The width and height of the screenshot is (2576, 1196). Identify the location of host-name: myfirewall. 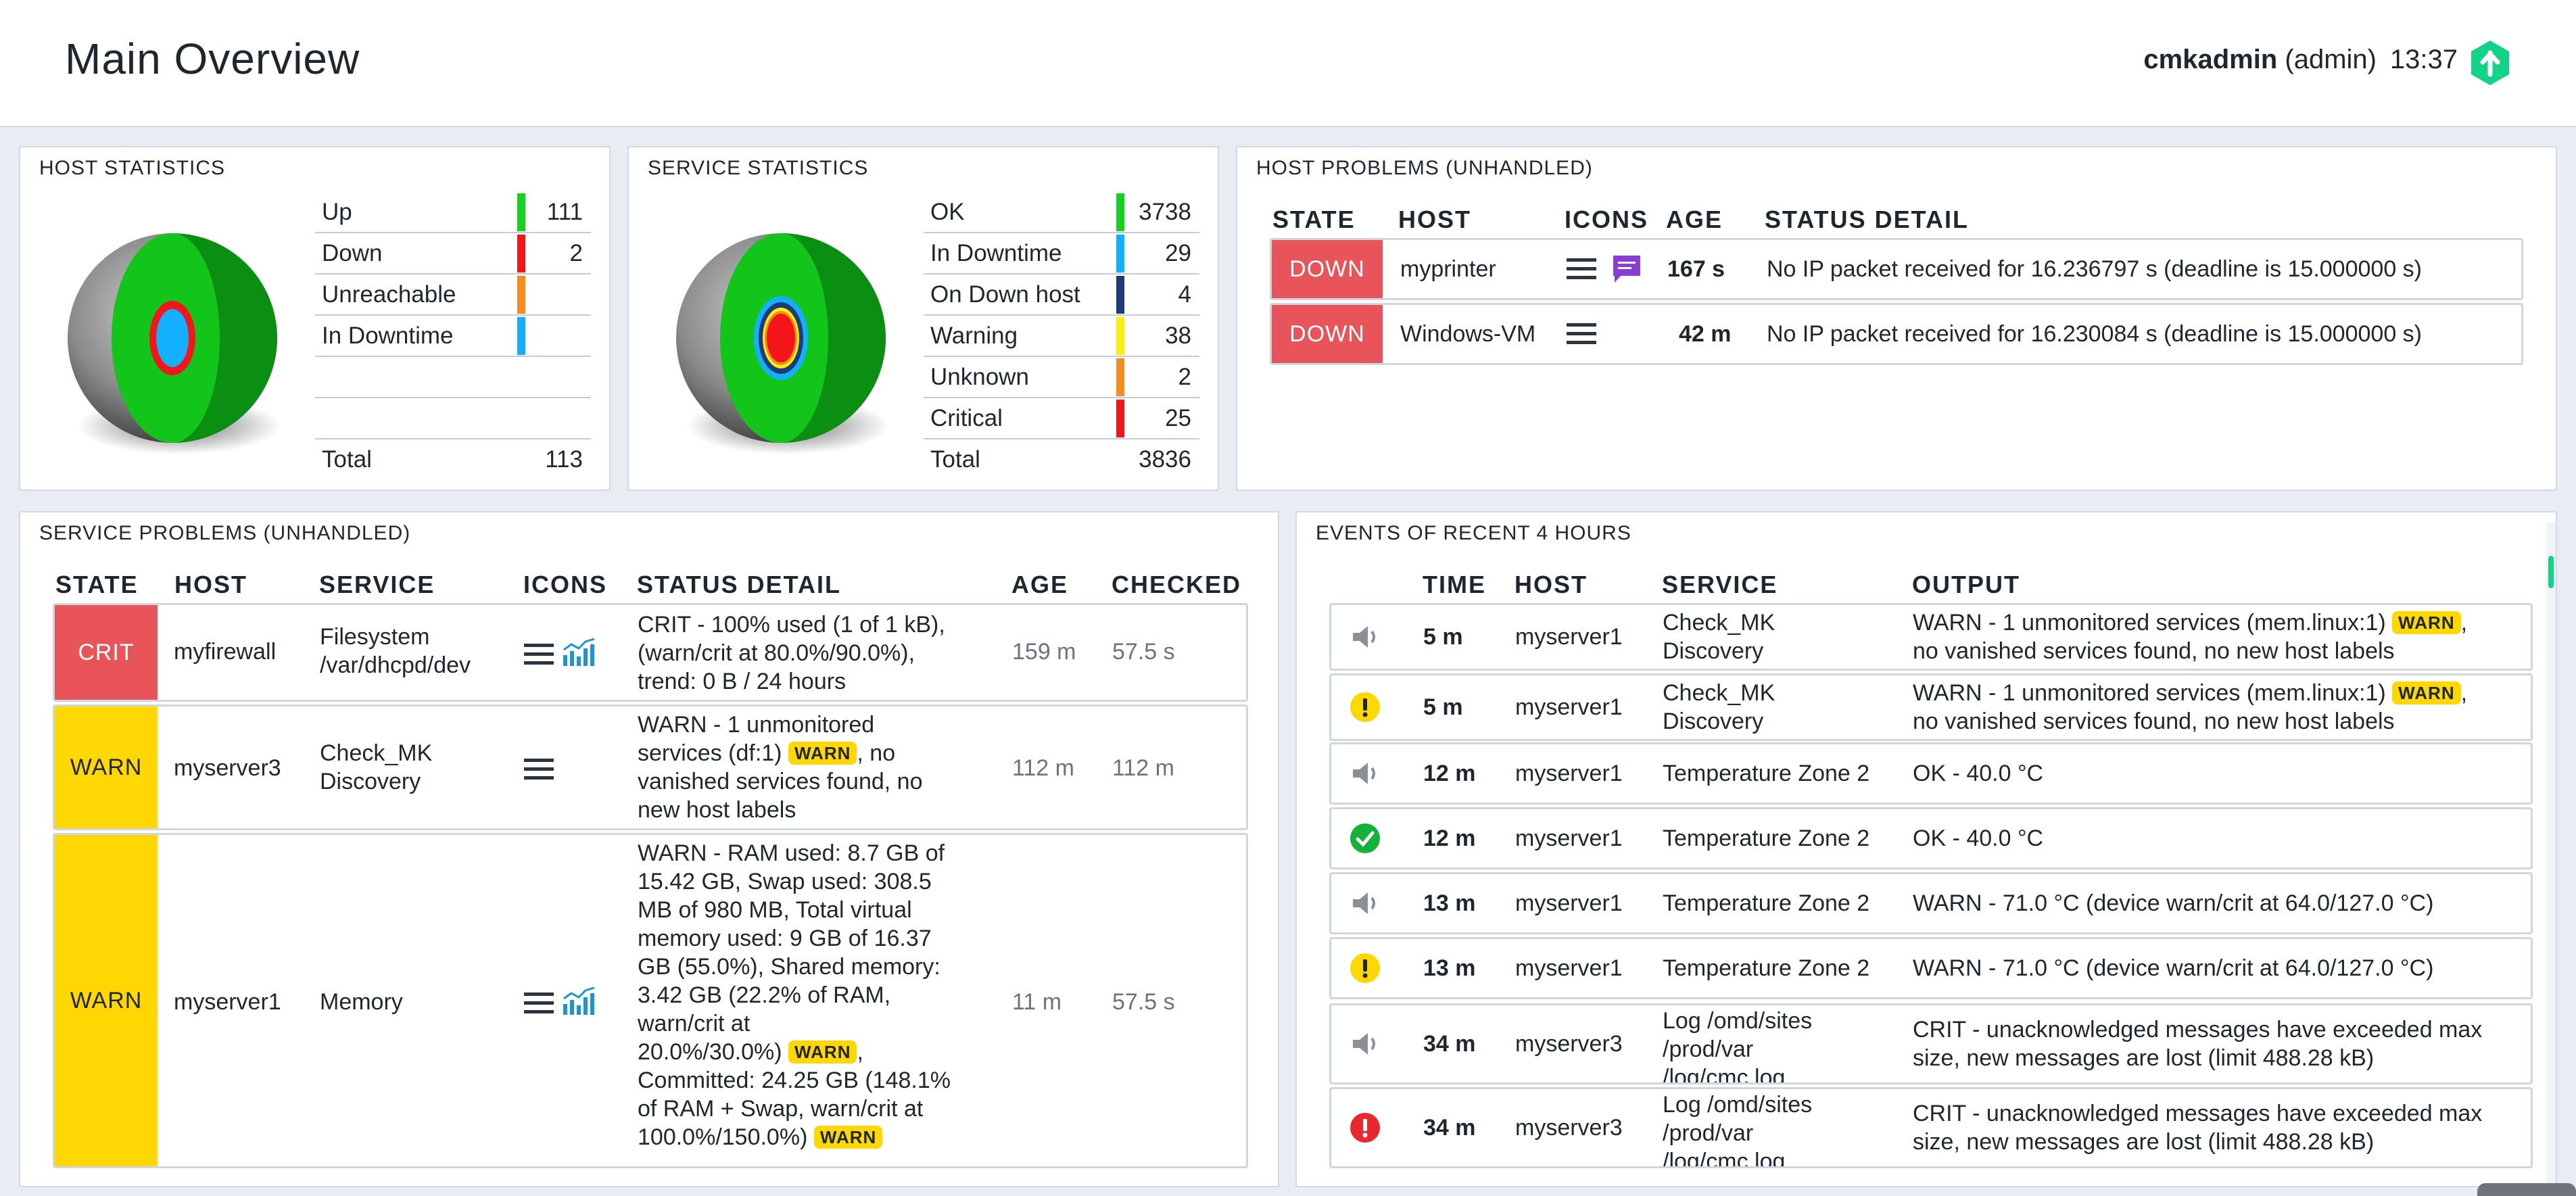
(225, 652).